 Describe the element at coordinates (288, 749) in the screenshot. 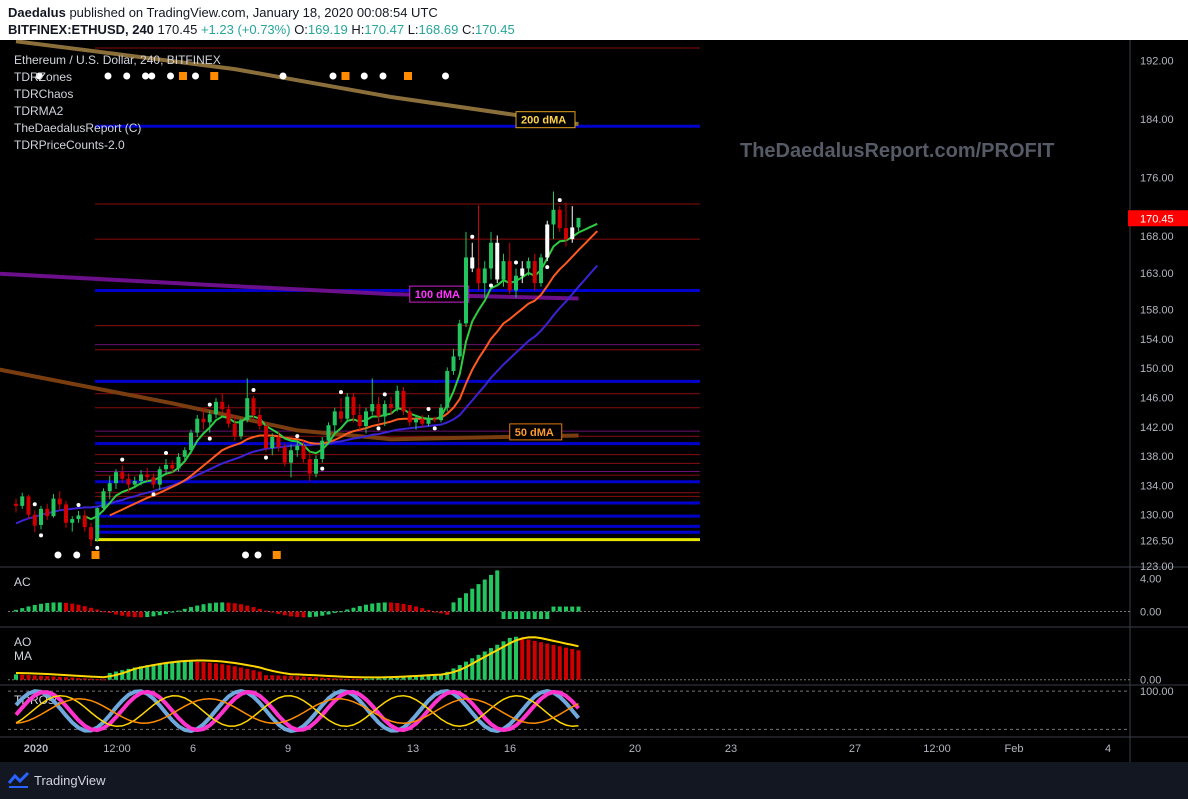

I see `x-tick-label: 9` at that location.